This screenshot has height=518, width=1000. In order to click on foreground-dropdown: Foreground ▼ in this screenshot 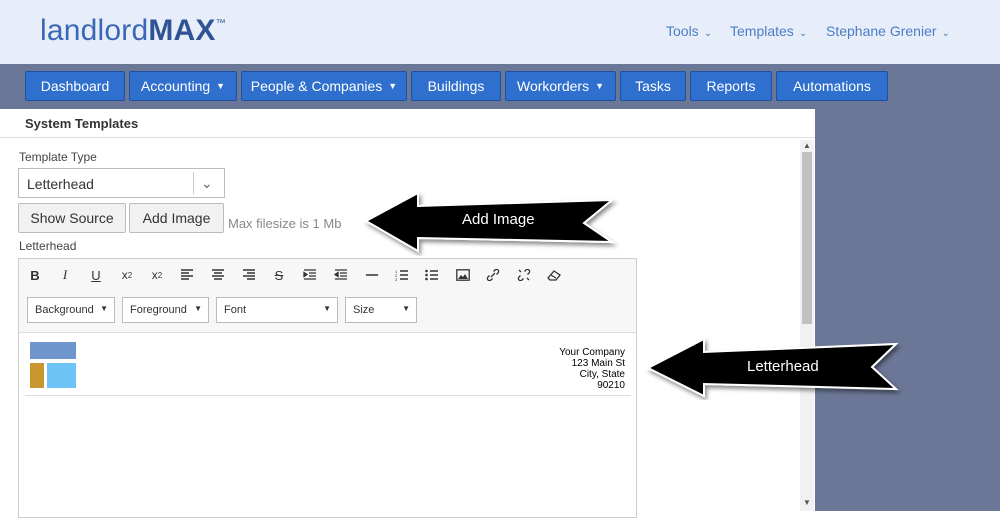, I will do `click(165, 310)`.